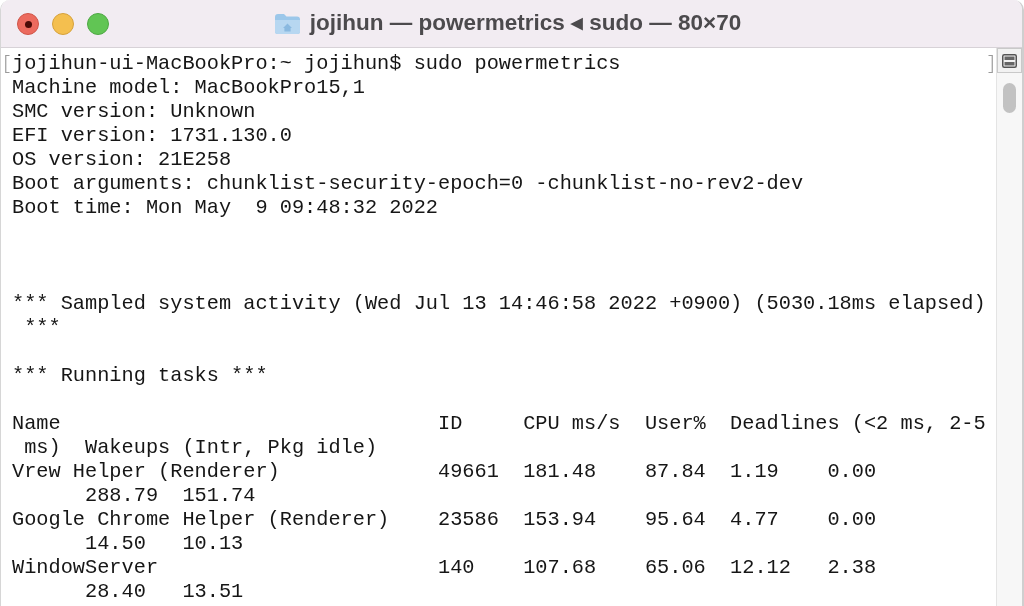 The height and width of the screenshot is (606, 1024). What do you see at coordinates (499, 424) in the screenshot?
I see `output-line: Name ID CPU ms/s User% Deadlines (<2 ms, 2-5` at bounding box center [499, 424].